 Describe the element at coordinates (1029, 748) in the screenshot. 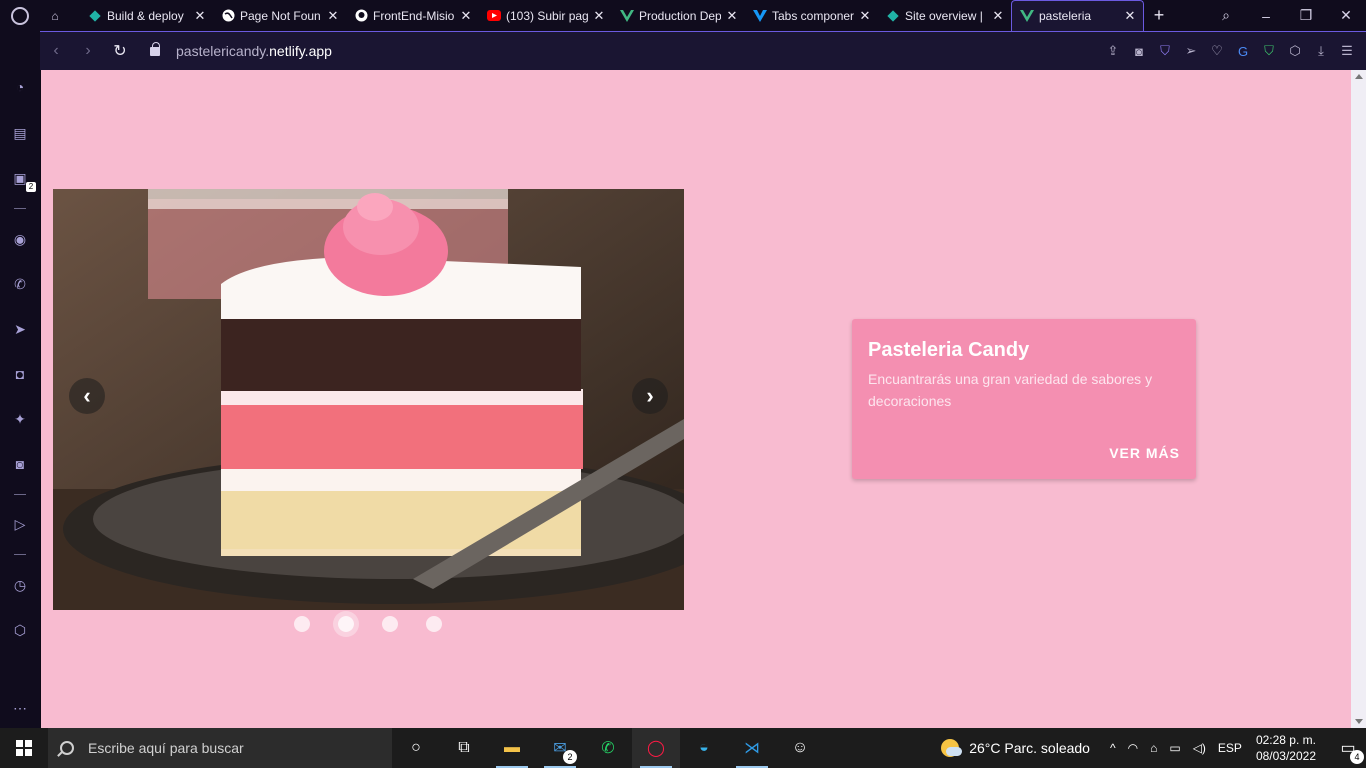

I see `weather-text: 26°C Parc. soleado` at that location.